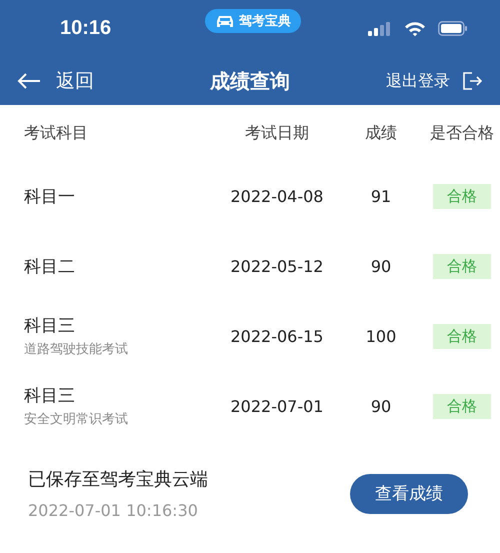  Describe the element at coordinates (462, 133) in the screenshot. I see `column-header: 是否合格` at that location.